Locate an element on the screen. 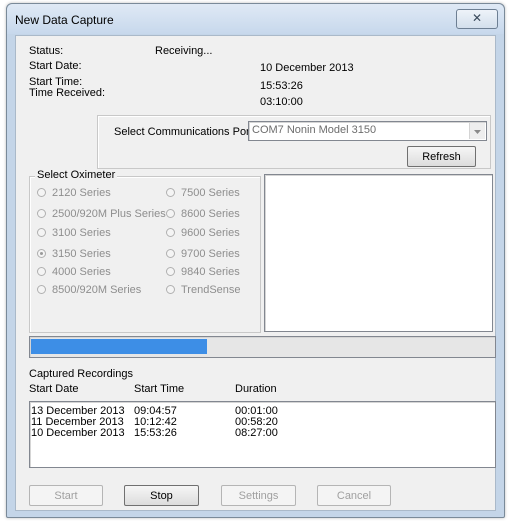  recording-duration-cell: 08:27:00 is located at coordinates (256, 433).